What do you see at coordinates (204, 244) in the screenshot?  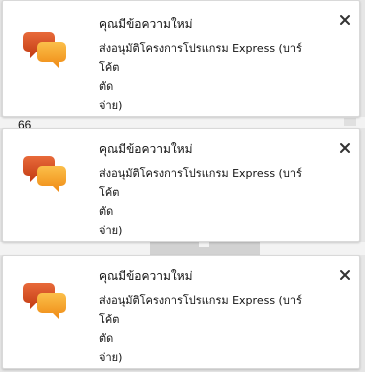 I see `background-notch` at bounding box center [204, 244].